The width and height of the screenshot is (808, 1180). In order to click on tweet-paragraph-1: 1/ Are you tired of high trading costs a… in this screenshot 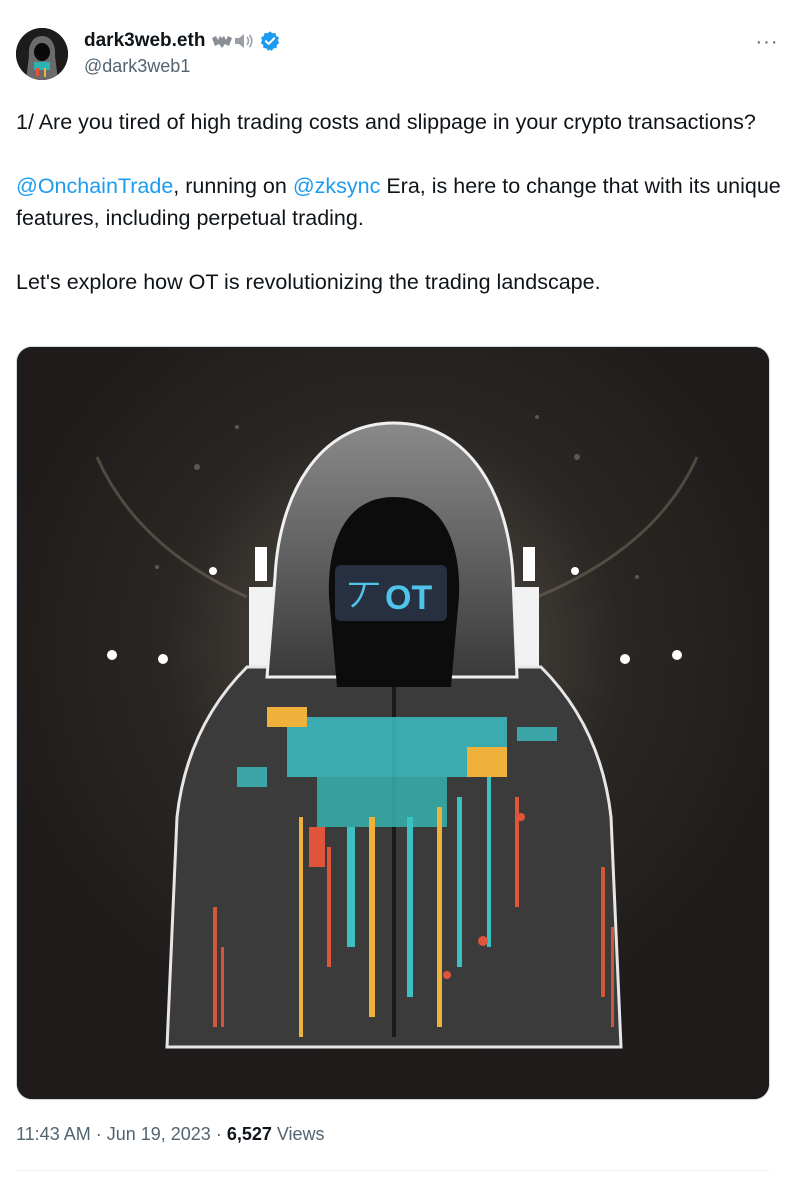, I will do `click(386, 122)`.